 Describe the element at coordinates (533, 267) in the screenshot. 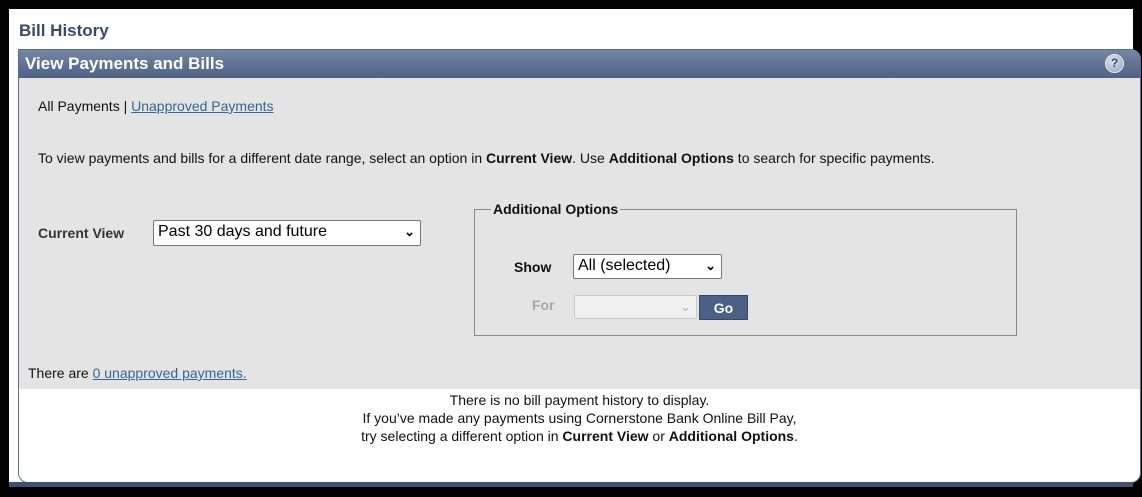

I see `show-label: Show` at that location.